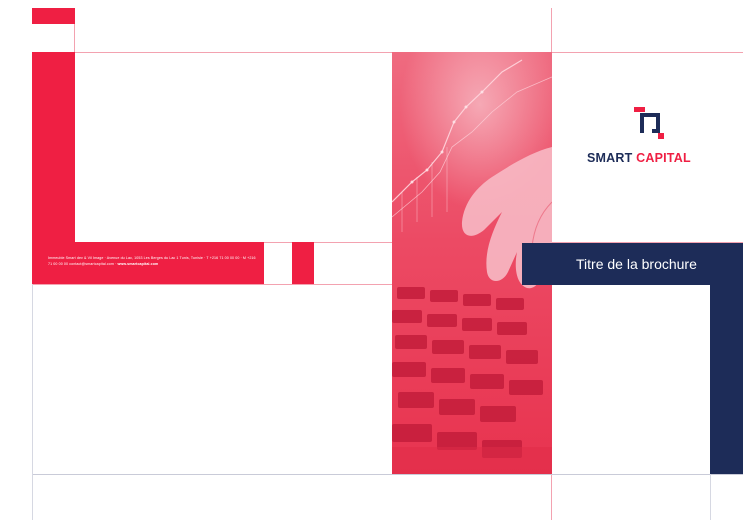 The image size is (743, 520). I want to click on brand-name-capital: CAPITAL, so click(663, 158).